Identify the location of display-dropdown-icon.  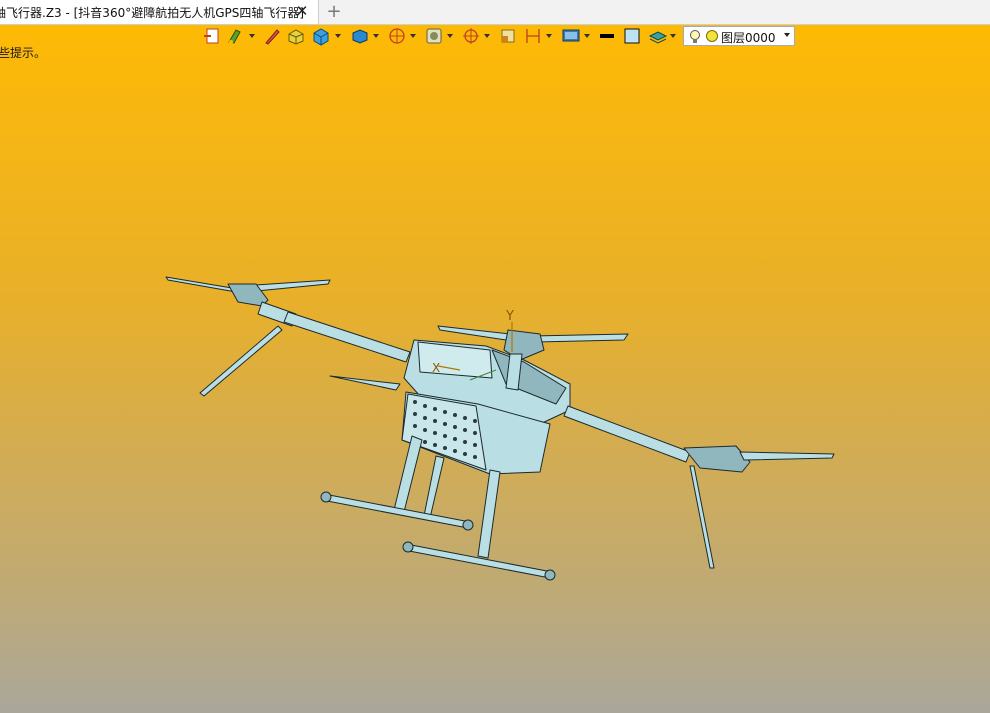
(587, 36).